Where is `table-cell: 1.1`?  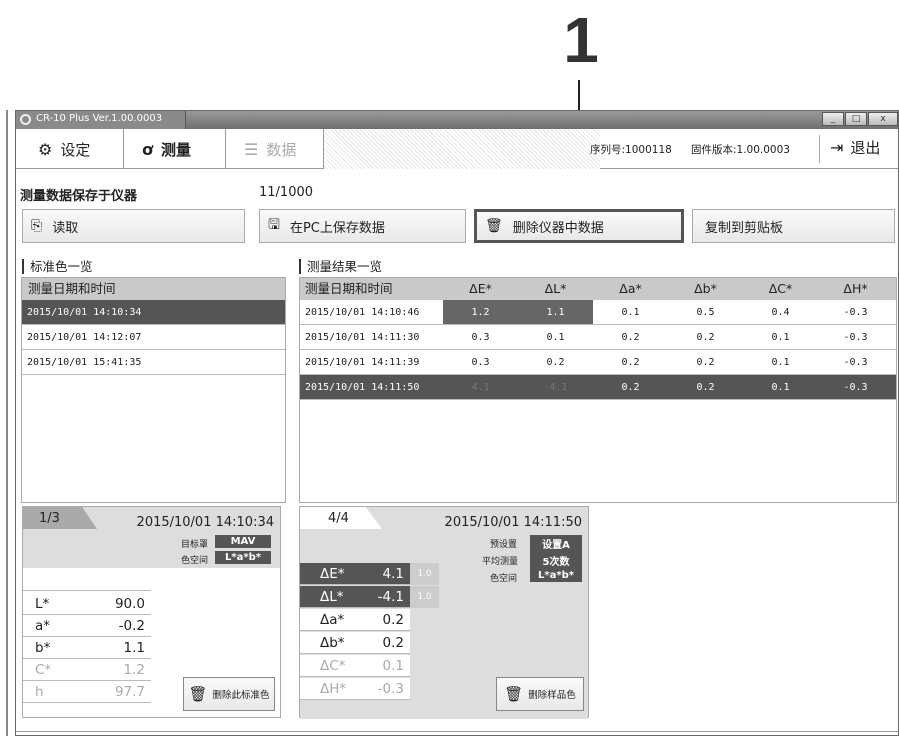 table-cell: 1.1 is located at coordinates (555, 312).